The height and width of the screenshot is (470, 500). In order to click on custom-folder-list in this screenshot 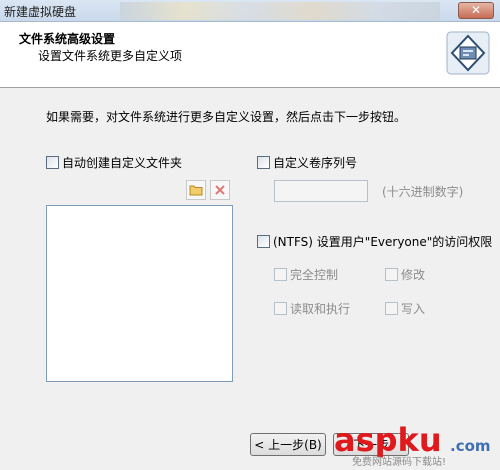, I will do `click(139, 293)`.